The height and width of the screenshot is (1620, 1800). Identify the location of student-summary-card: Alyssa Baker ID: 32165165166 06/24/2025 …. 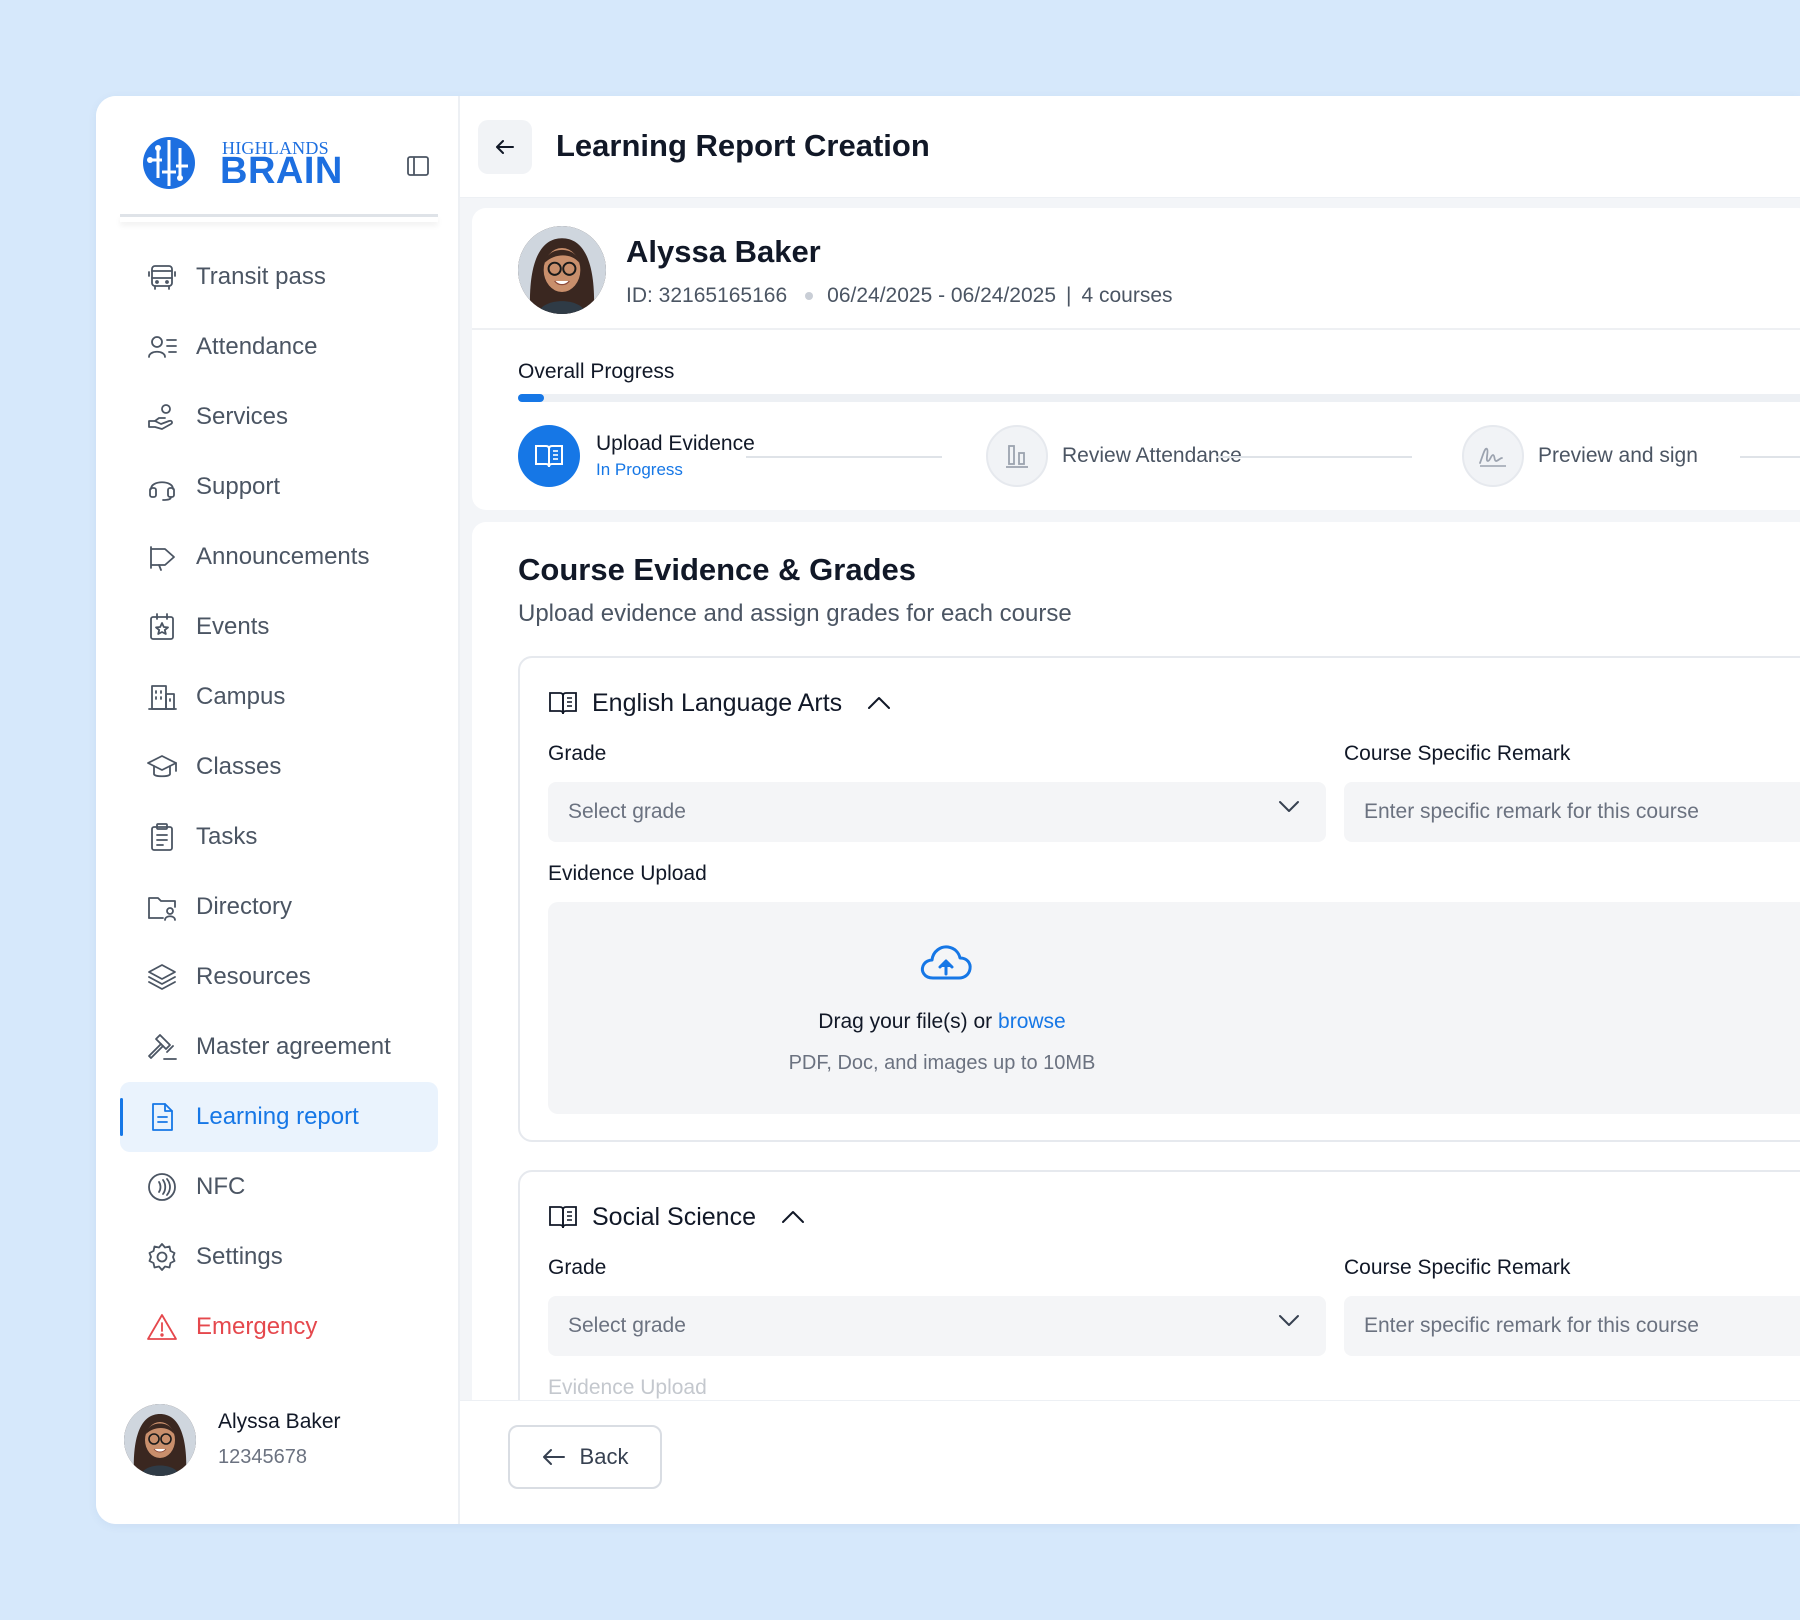
(1136, 359).